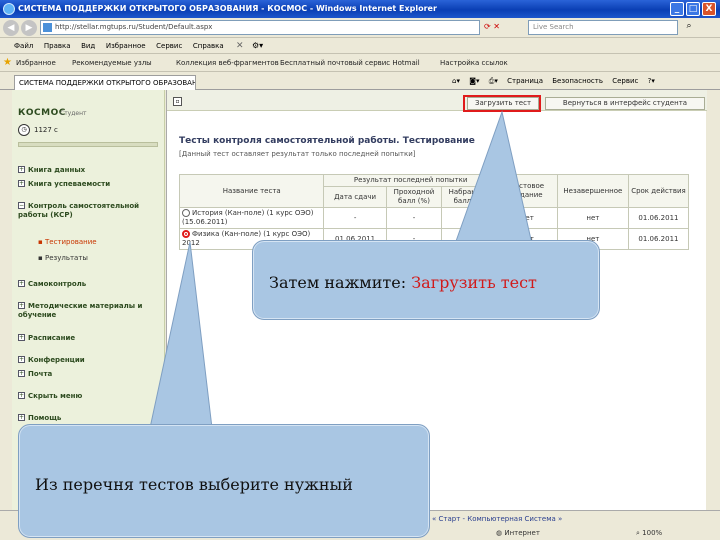 This screenshot has width=720, height=540. What do you see at coordinates (474, 81) in the screenshot?
I see `feeds-icon: ◙▾` at bounding box center [474, 81].